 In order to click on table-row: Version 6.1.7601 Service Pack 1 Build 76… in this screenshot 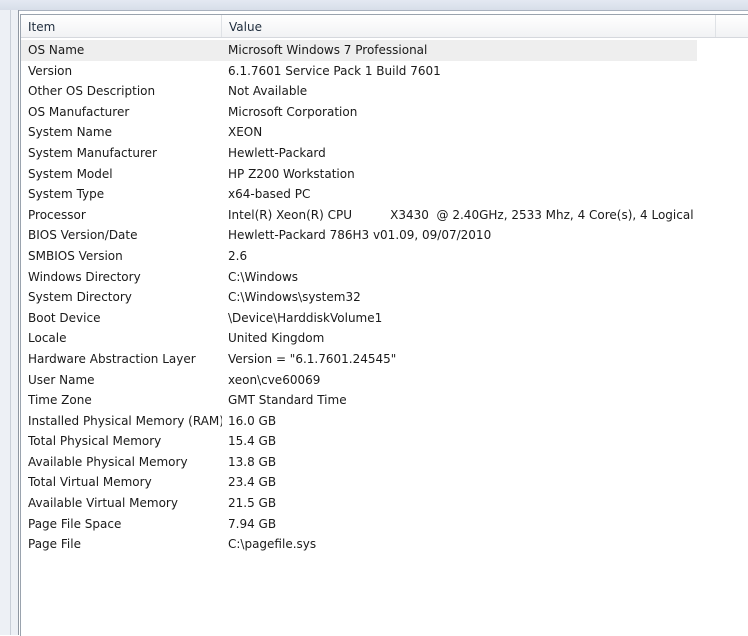, I will do `click(359, 71)`.